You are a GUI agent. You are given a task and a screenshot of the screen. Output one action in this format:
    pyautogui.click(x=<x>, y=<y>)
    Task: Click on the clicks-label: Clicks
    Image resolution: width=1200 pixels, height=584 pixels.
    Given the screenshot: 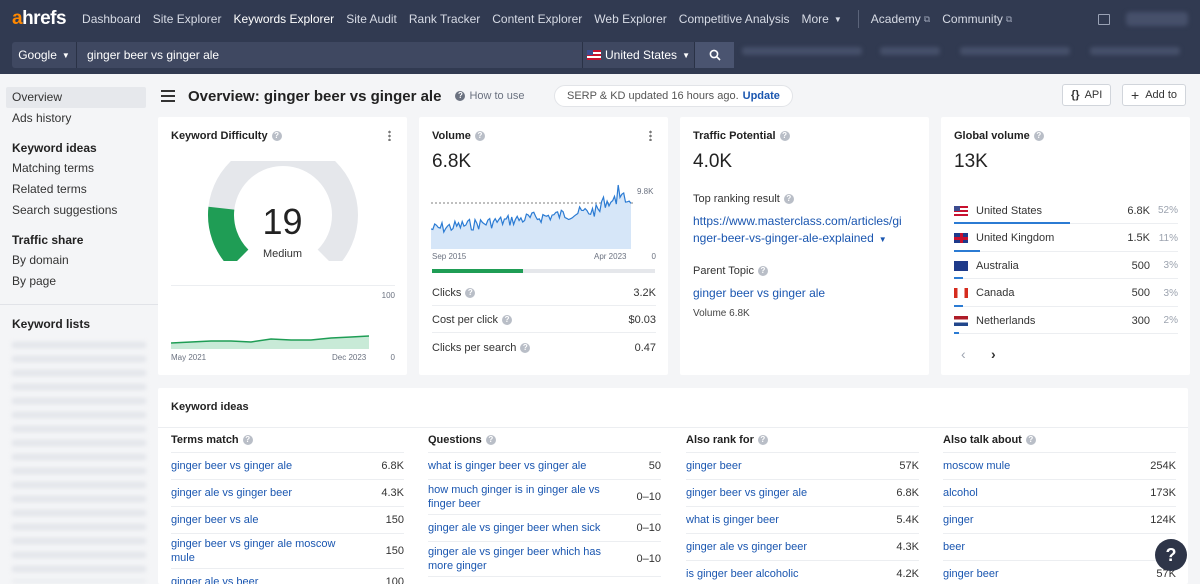 What is the action you would take?
    pyautogui.click(x=447, y=292)
    